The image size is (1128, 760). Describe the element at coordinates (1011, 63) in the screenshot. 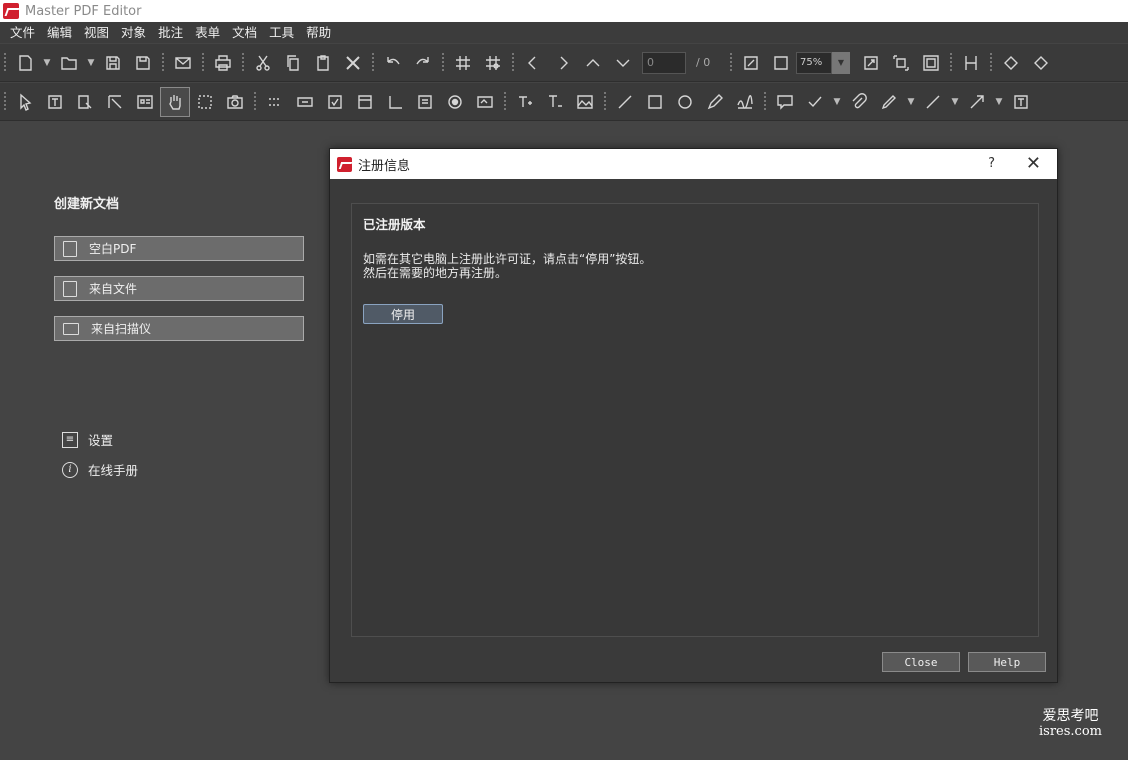

I see `rotate-left-icon` at that location.